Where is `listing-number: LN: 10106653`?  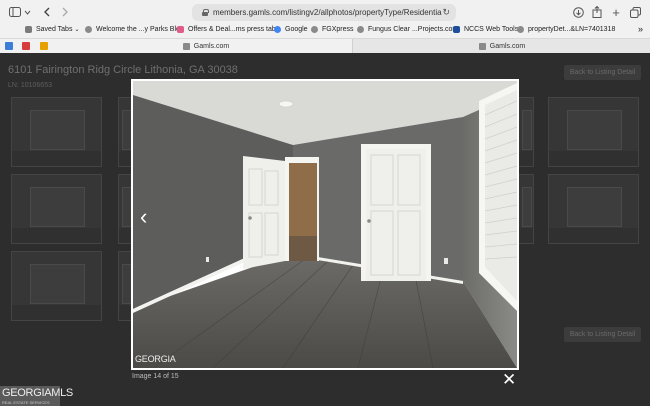
listing-number: LN: 10106653 is located at coordinates (30, 85).